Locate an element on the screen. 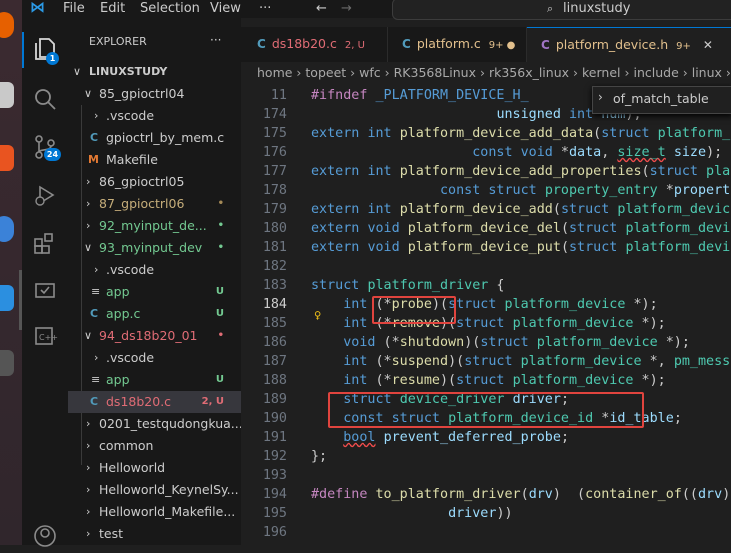  files-icon is located at coordinates (7, 95).